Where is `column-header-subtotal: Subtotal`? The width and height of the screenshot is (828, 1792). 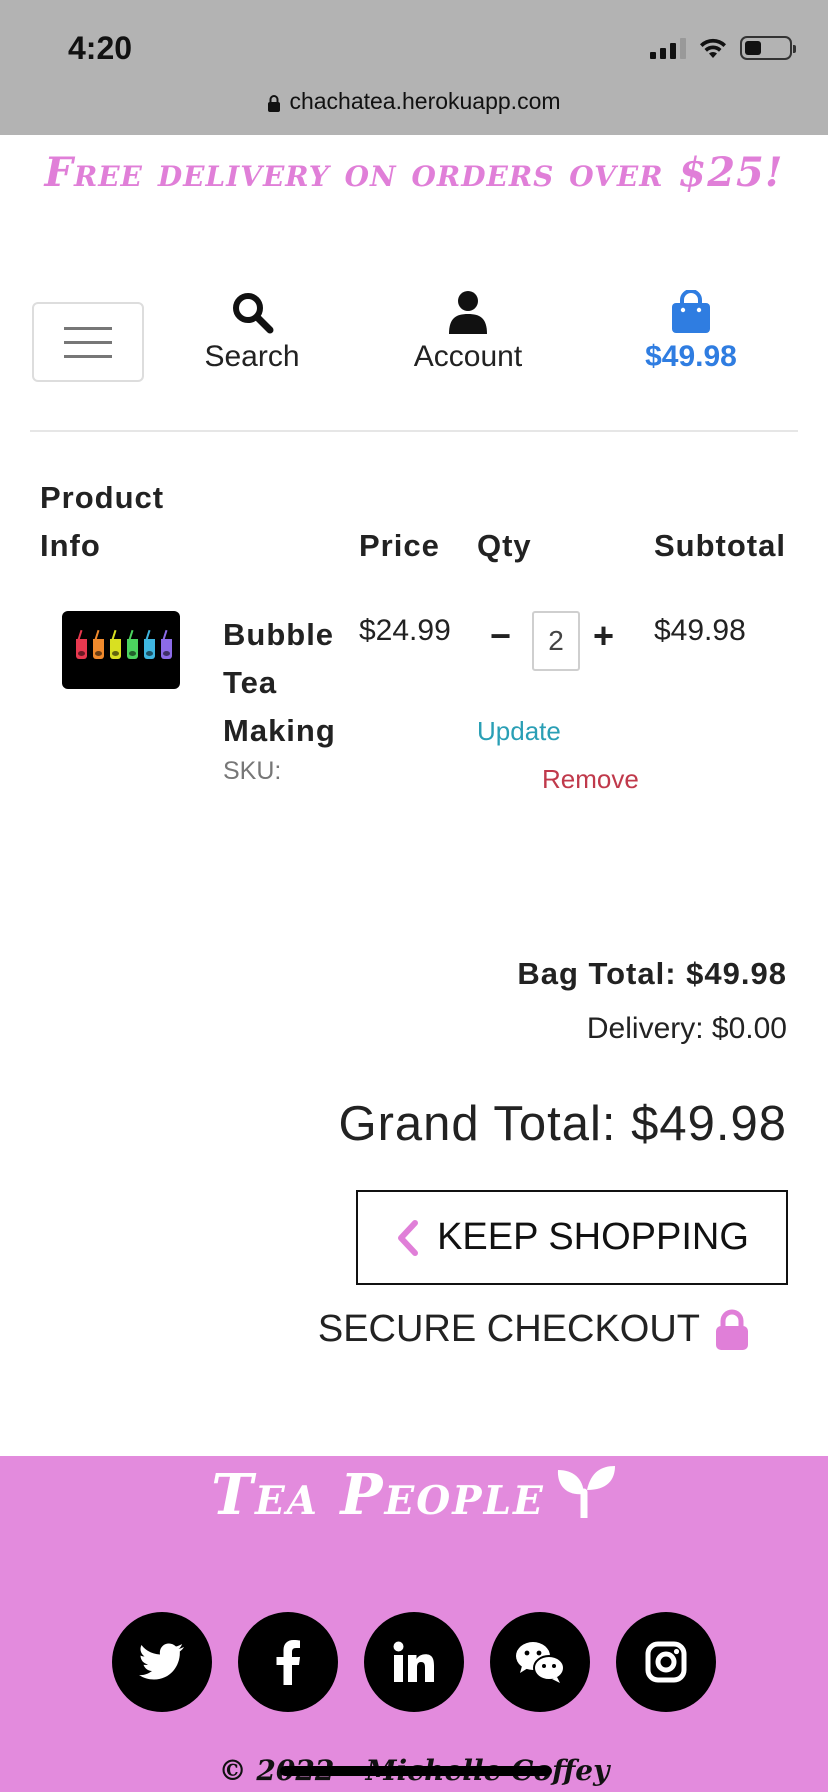 column-header-subtotal: Subtotal is located at coordinates (720, 545).